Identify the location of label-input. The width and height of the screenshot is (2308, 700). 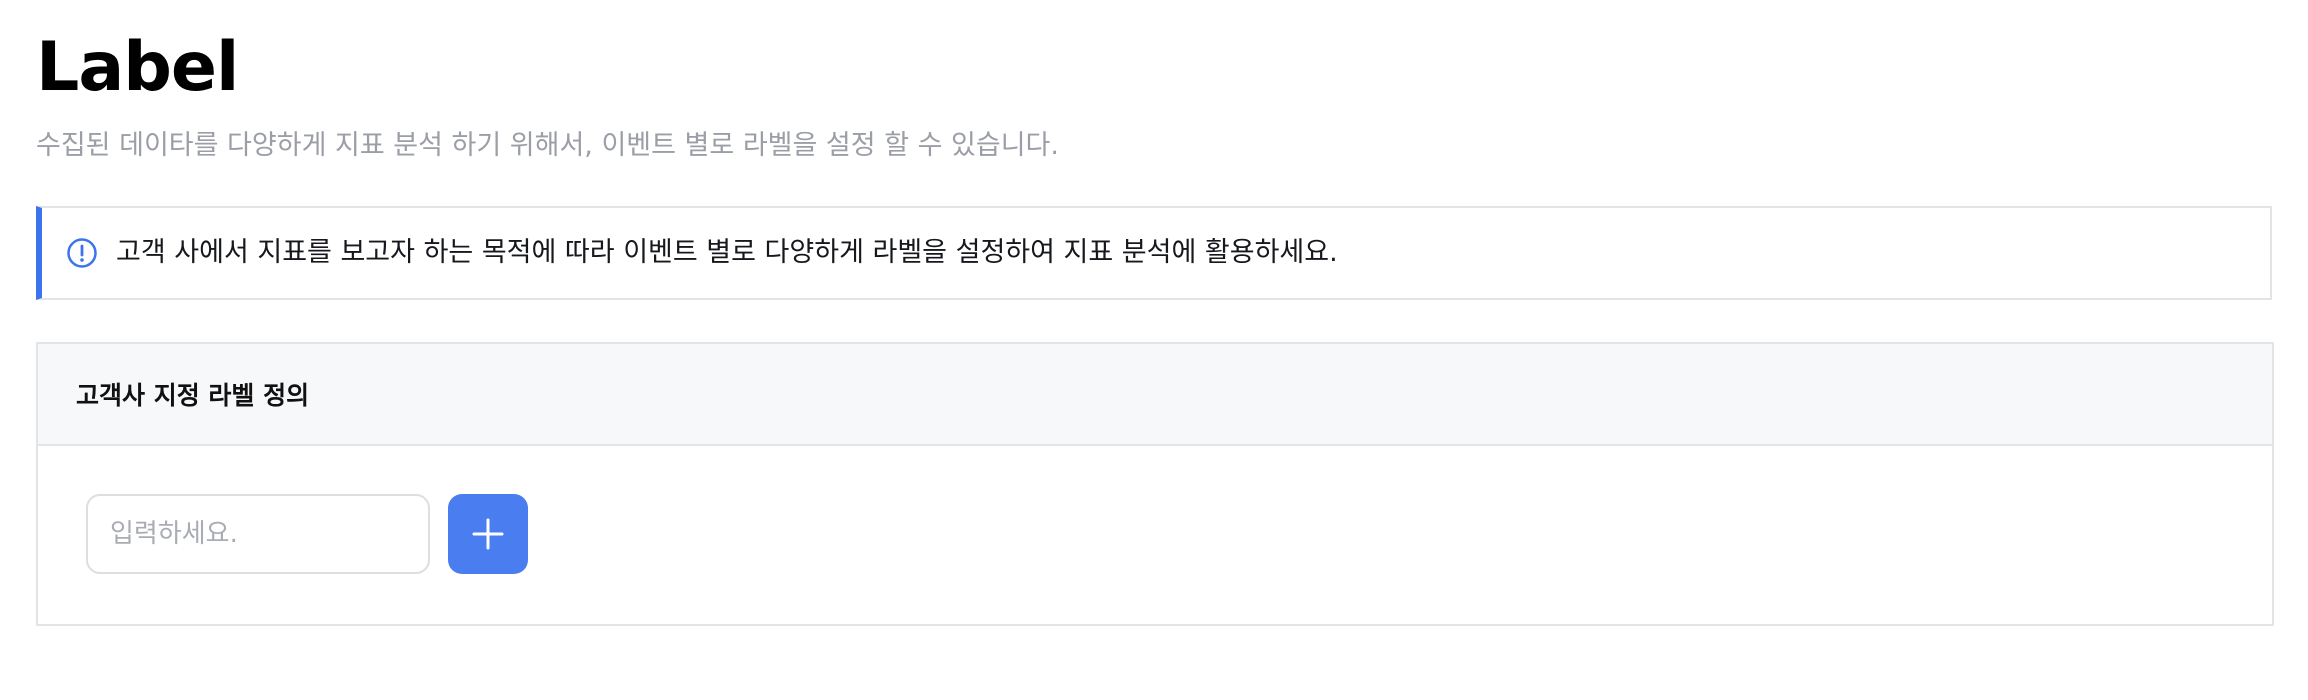
(258, 534).